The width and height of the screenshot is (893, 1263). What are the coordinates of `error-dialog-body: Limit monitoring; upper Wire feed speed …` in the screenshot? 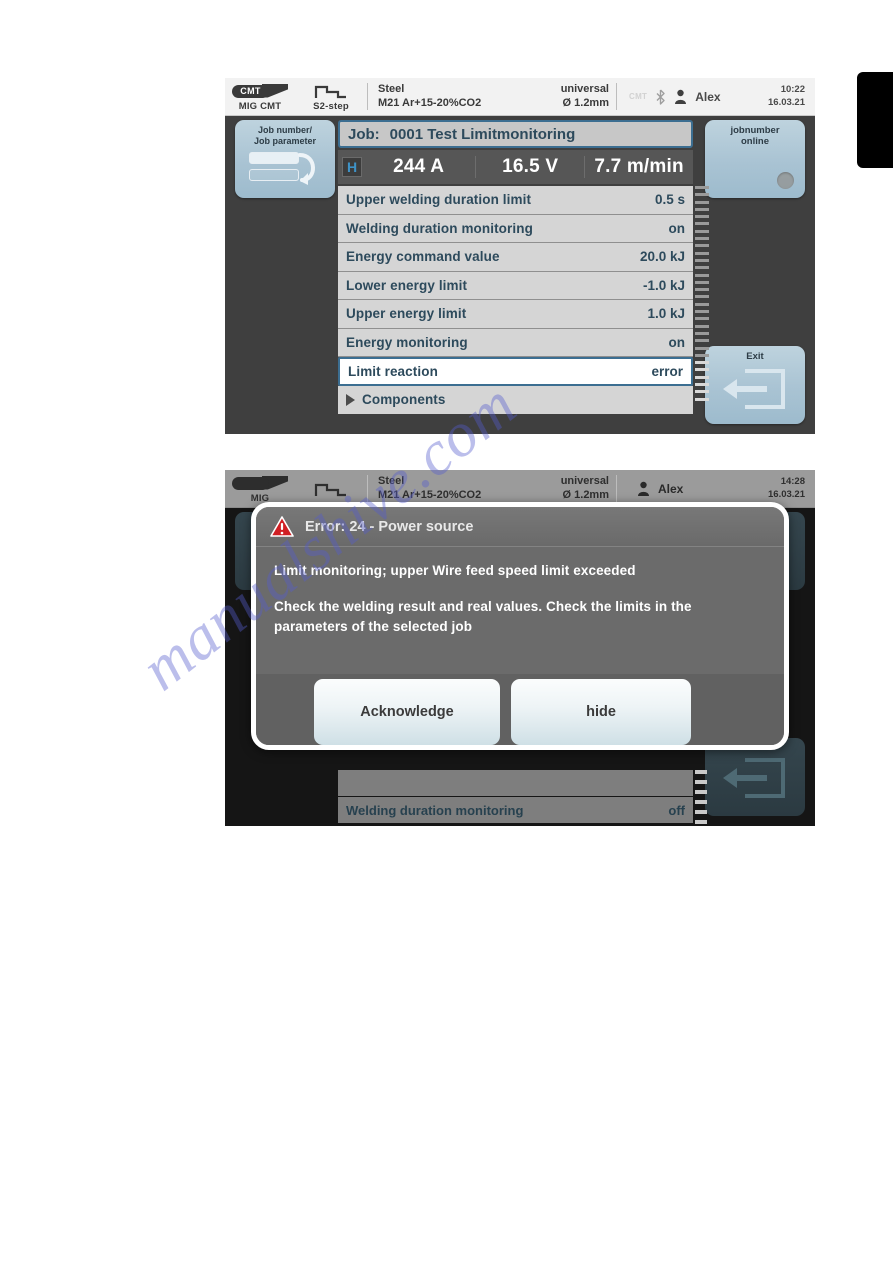 It's located at (520, 613).